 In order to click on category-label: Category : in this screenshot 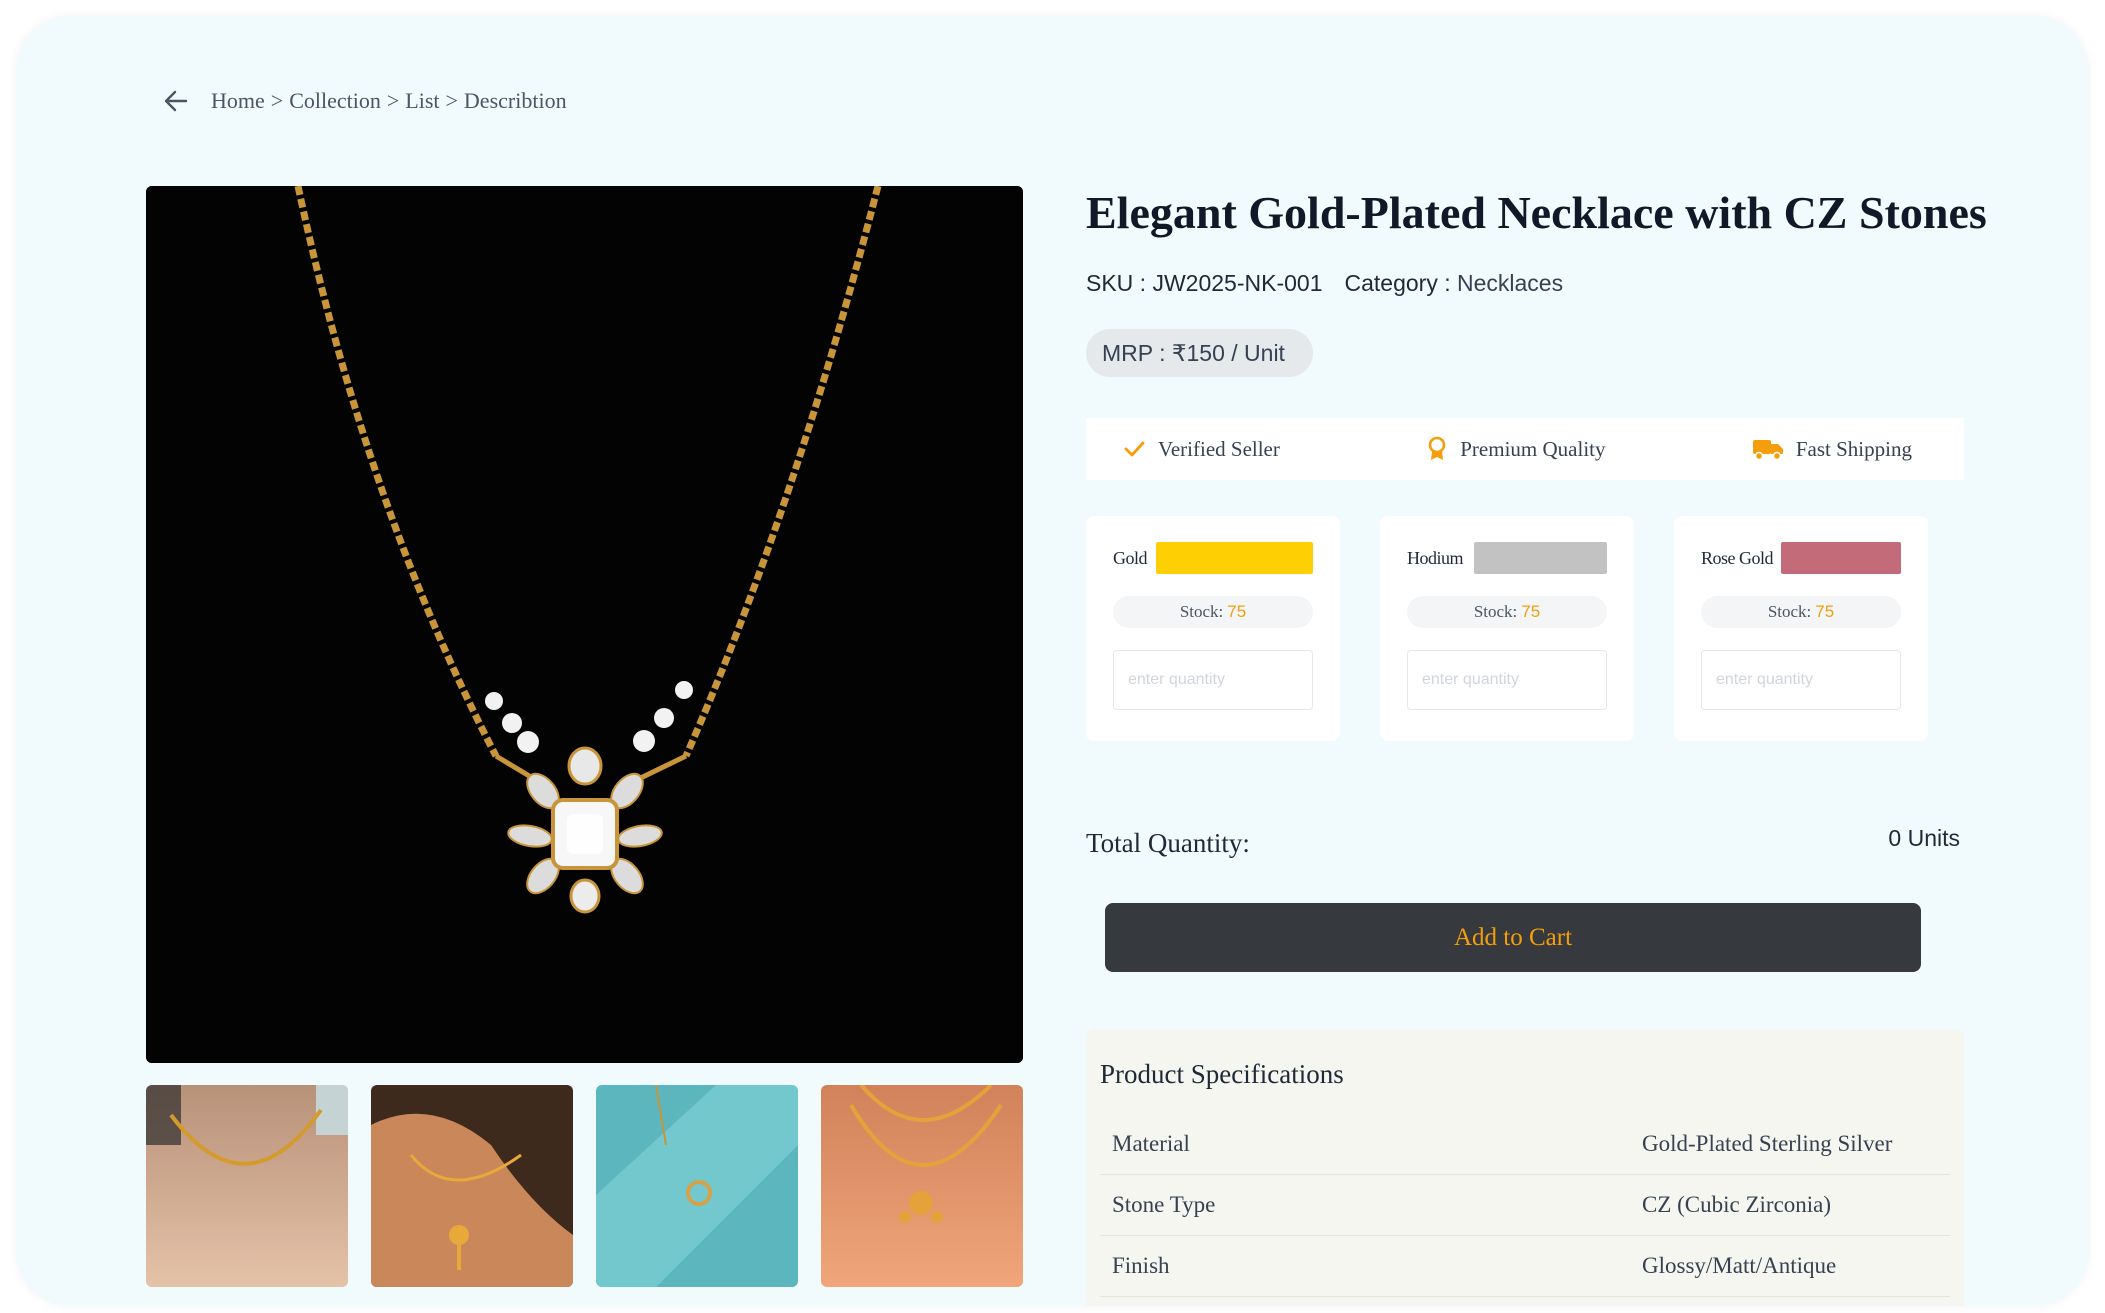, I will do `click(1400, 283)`.